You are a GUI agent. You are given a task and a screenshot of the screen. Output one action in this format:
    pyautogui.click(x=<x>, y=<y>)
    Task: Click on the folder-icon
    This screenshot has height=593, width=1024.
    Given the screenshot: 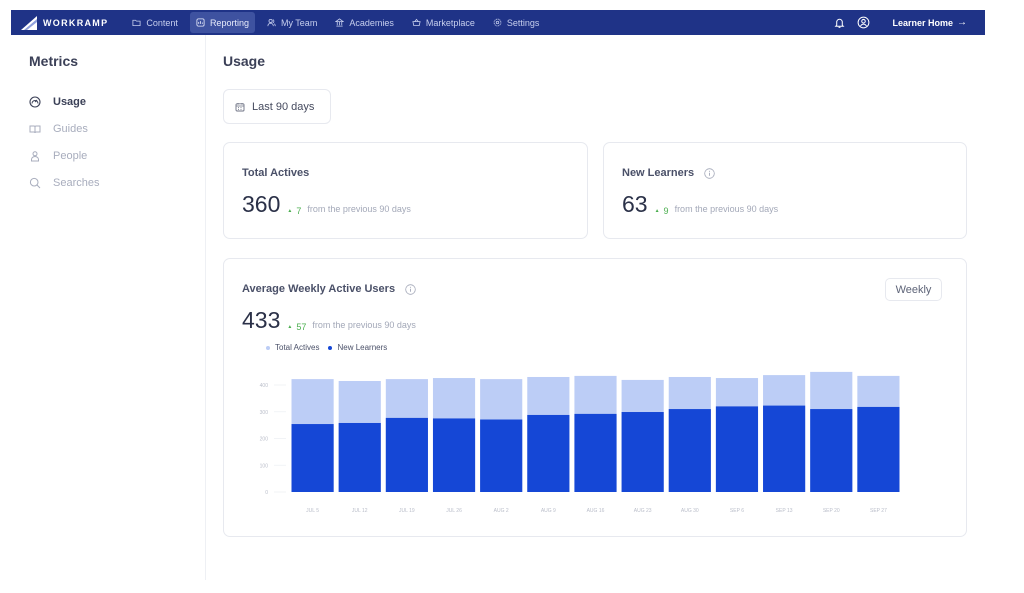 What is the action you would take?
    pyautogui.click(x=136, y=22)
    